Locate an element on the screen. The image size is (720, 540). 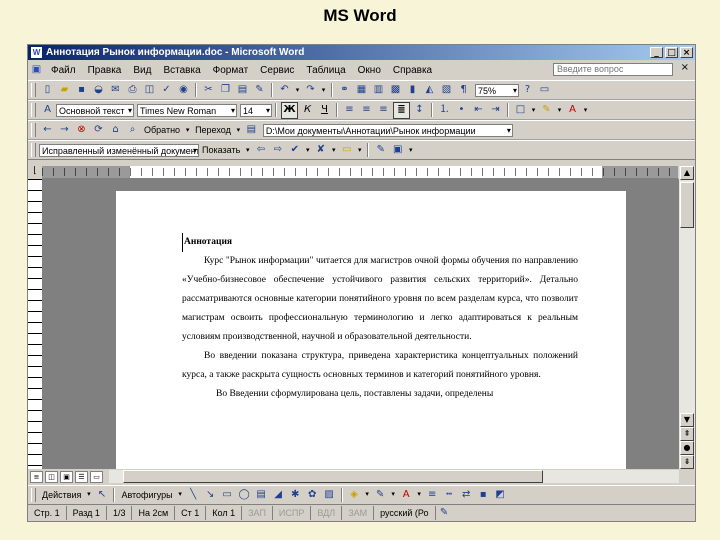
menu-view: Вид is located at coordinates (142, 70).